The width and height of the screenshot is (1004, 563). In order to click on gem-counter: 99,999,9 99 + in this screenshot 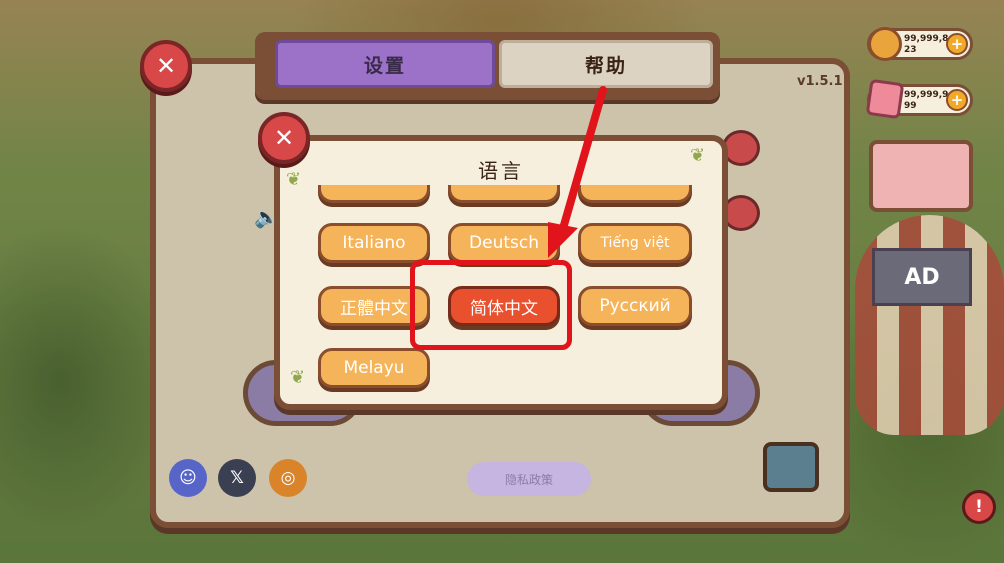, I will do `click(919, 99)`.